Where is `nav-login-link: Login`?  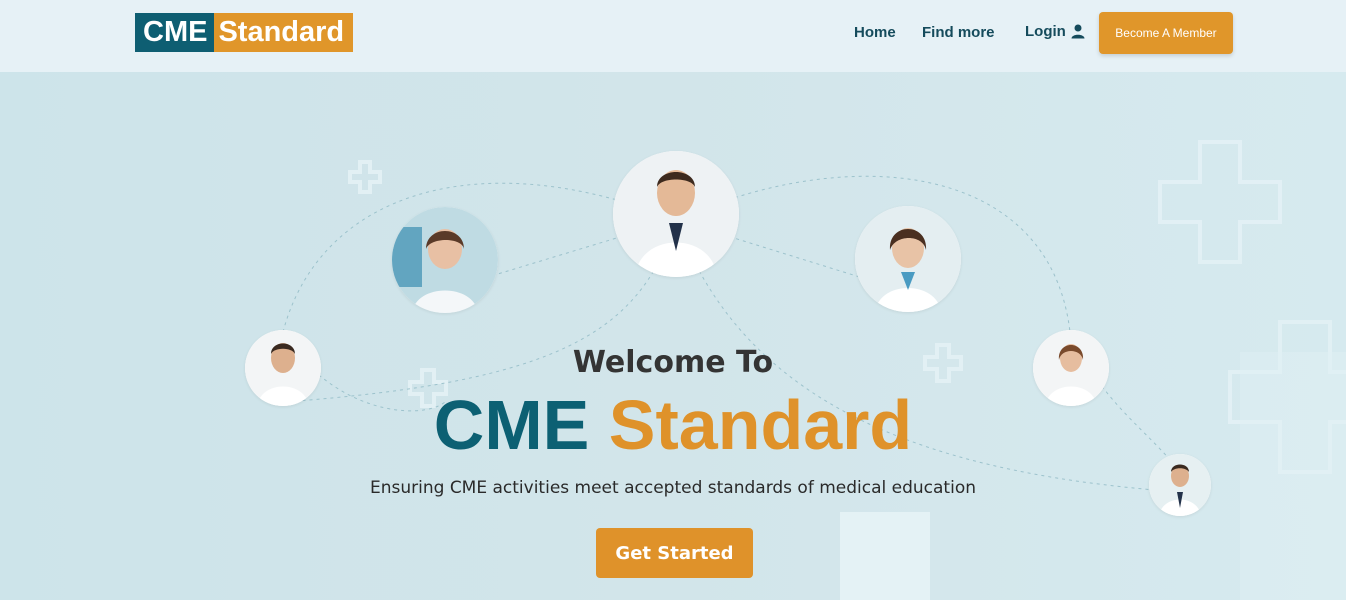
nav-login-link: Login is located at coordinates (1055, 31).